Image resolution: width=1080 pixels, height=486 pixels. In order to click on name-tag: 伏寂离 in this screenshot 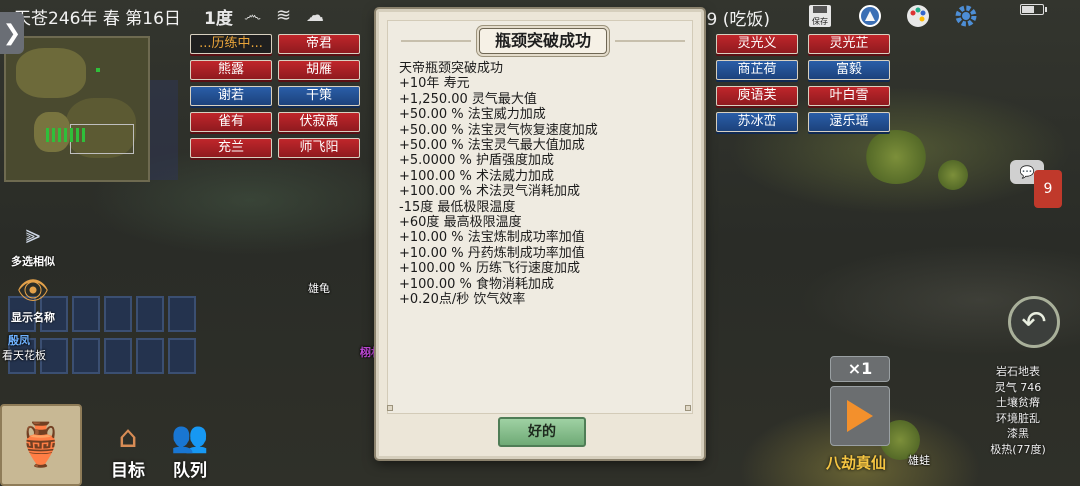, I will do `click(319, 122)`.